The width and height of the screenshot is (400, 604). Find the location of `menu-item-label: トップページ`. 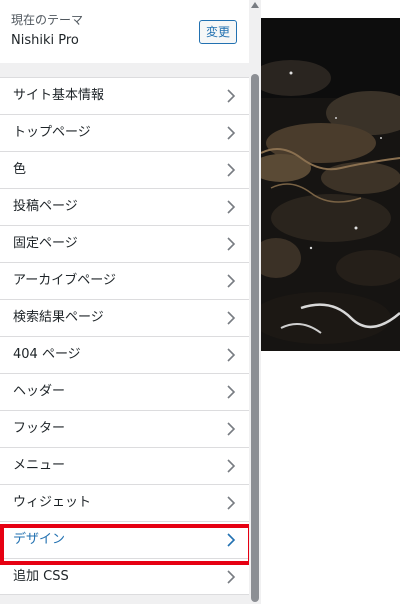

menu-item-label: トップページ is located at coordinates (52, 132).